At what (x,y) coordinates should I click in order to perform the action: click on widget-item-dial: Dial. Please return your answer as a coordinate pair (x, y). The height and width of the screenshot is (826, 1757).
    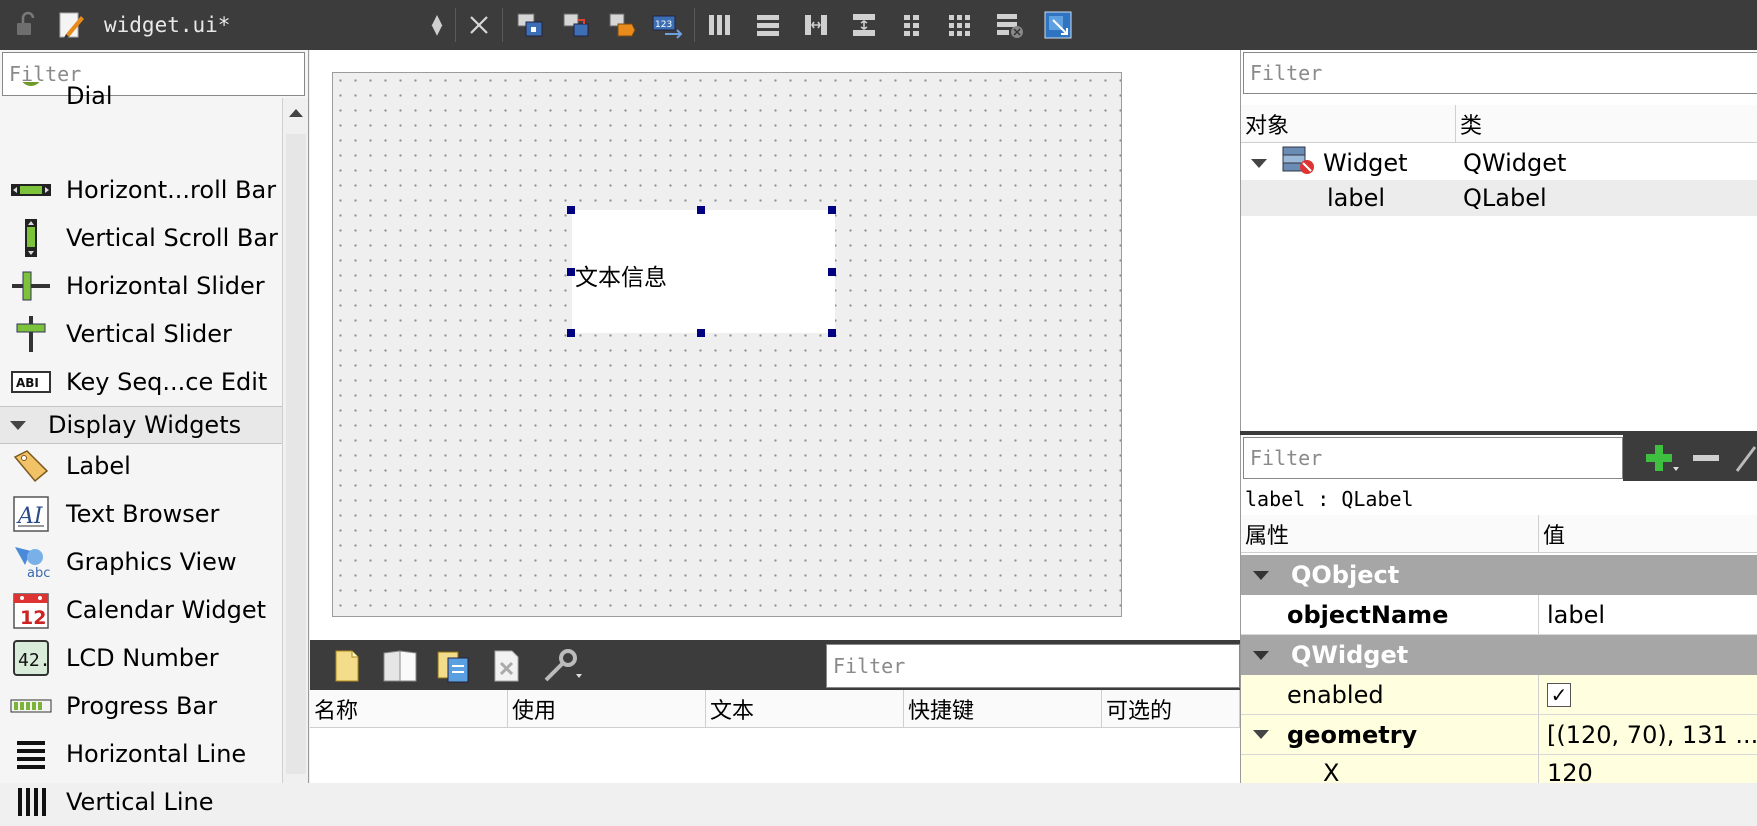
    Looking at the image, I should click on (141, 93).